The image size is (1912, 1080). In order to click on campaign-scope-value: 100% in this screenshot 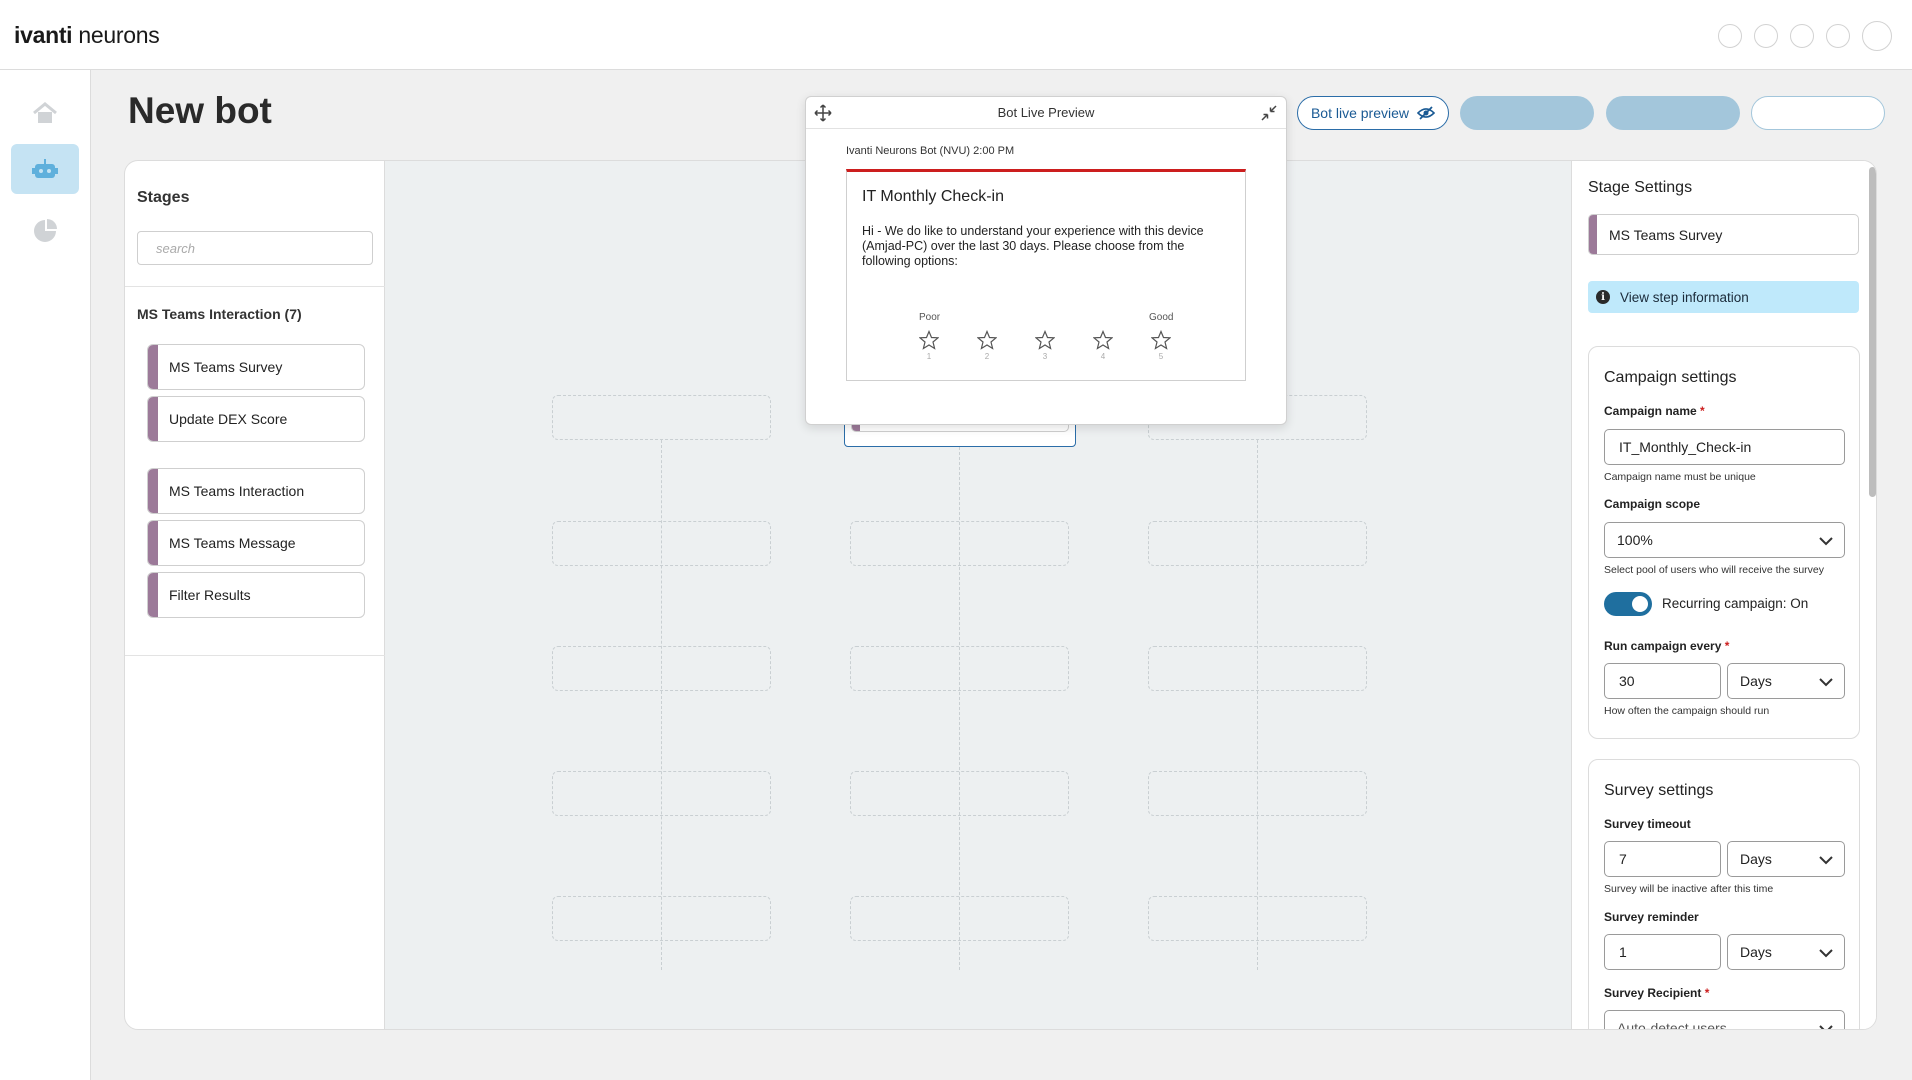, I will do `click(1635, 540)`.